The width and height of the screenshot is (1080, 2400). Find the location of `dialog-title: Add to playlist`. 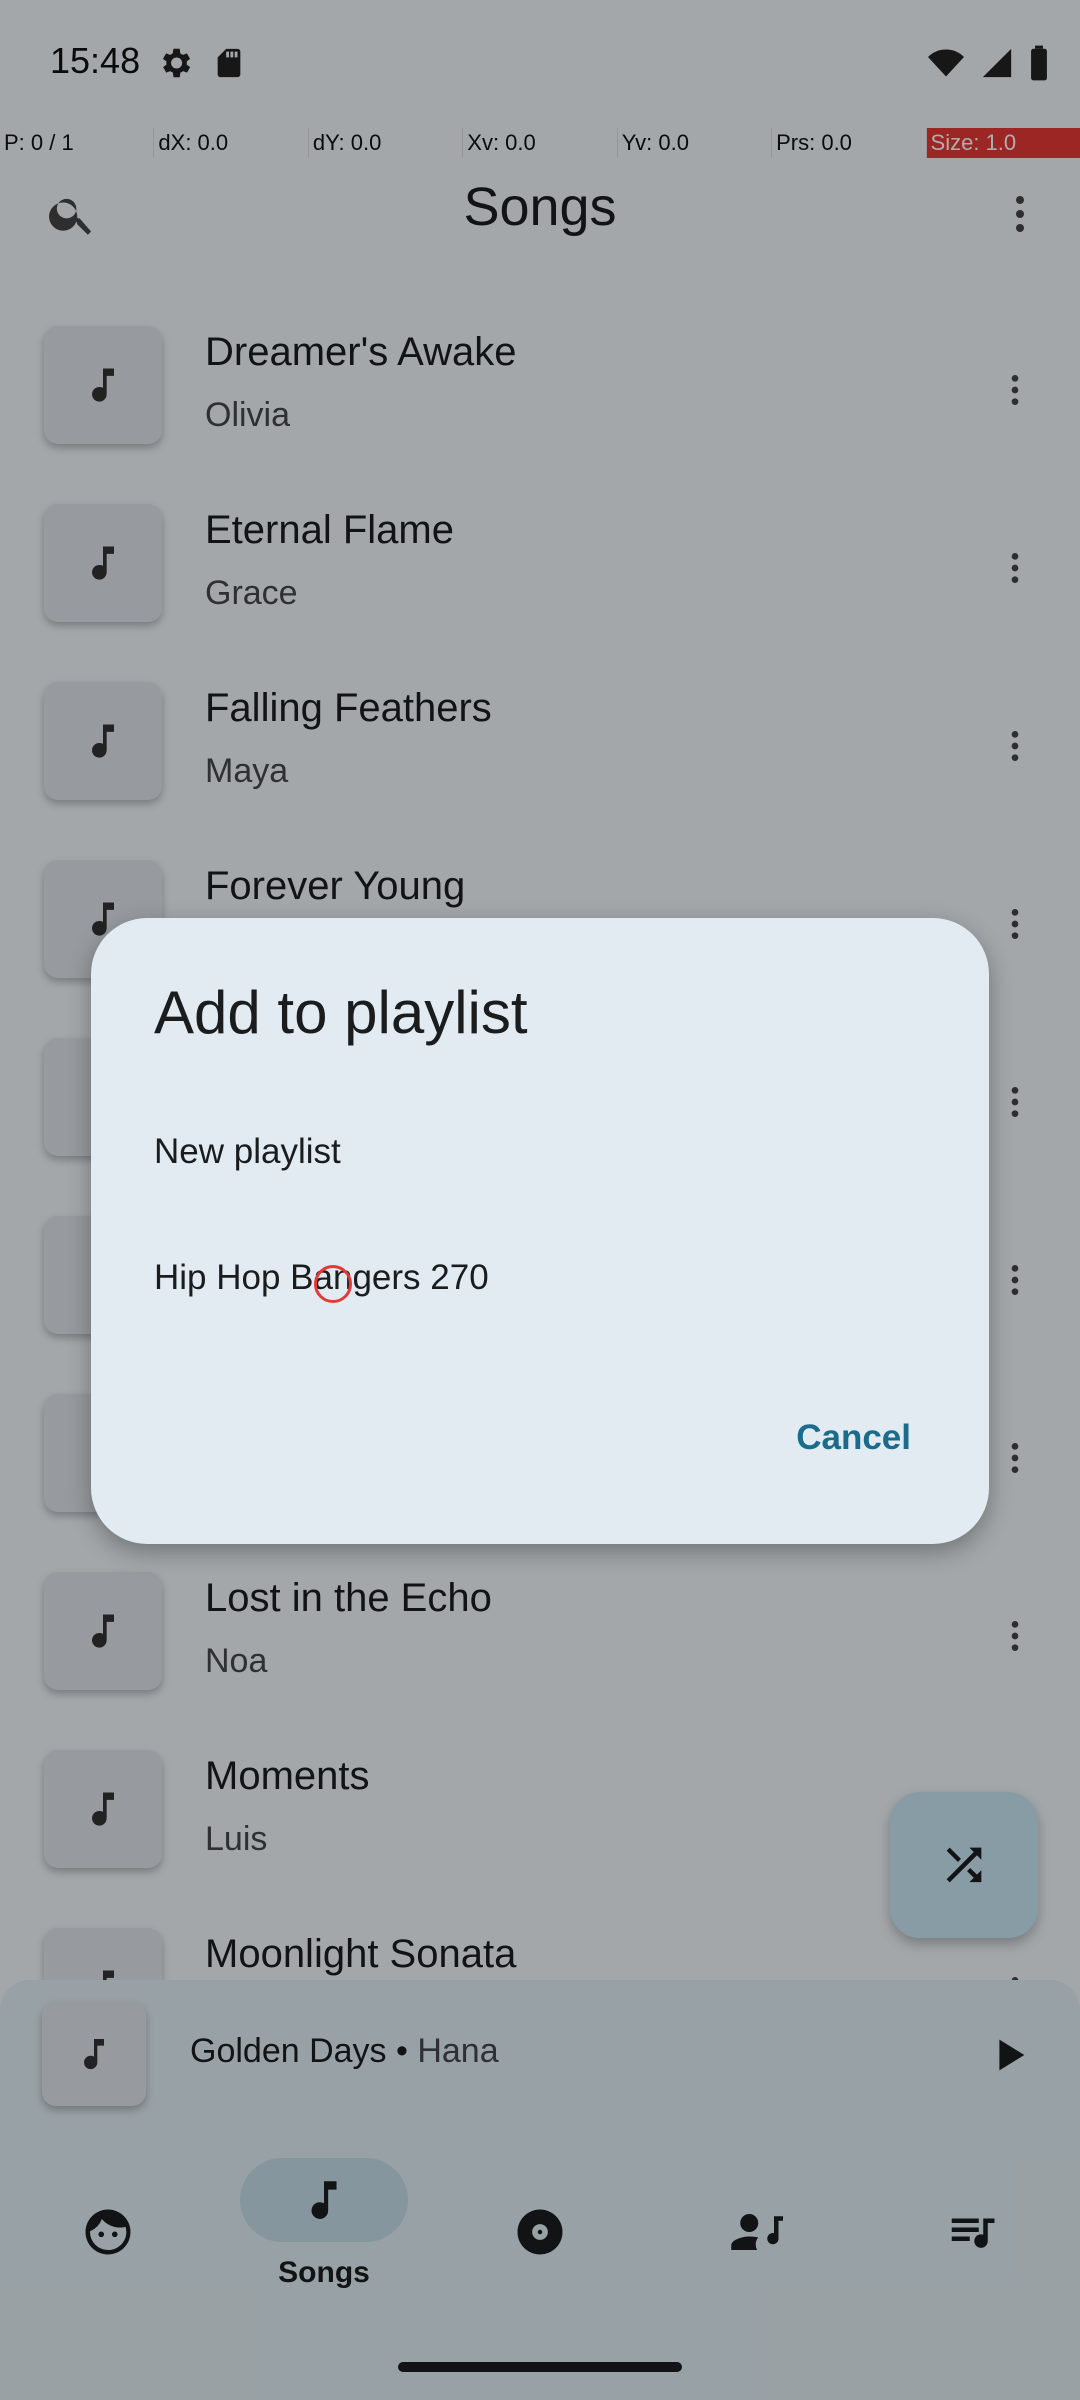

dialog-title: Add to playlist is located at coordinates (341, 1012).